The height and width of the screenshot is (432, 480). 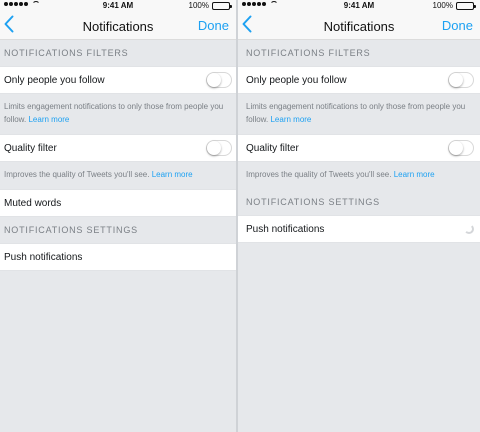 What do you see at coordinates (469, 229) in the screenshot?
I see `spinner-icon` at bounding box center [469, 229].